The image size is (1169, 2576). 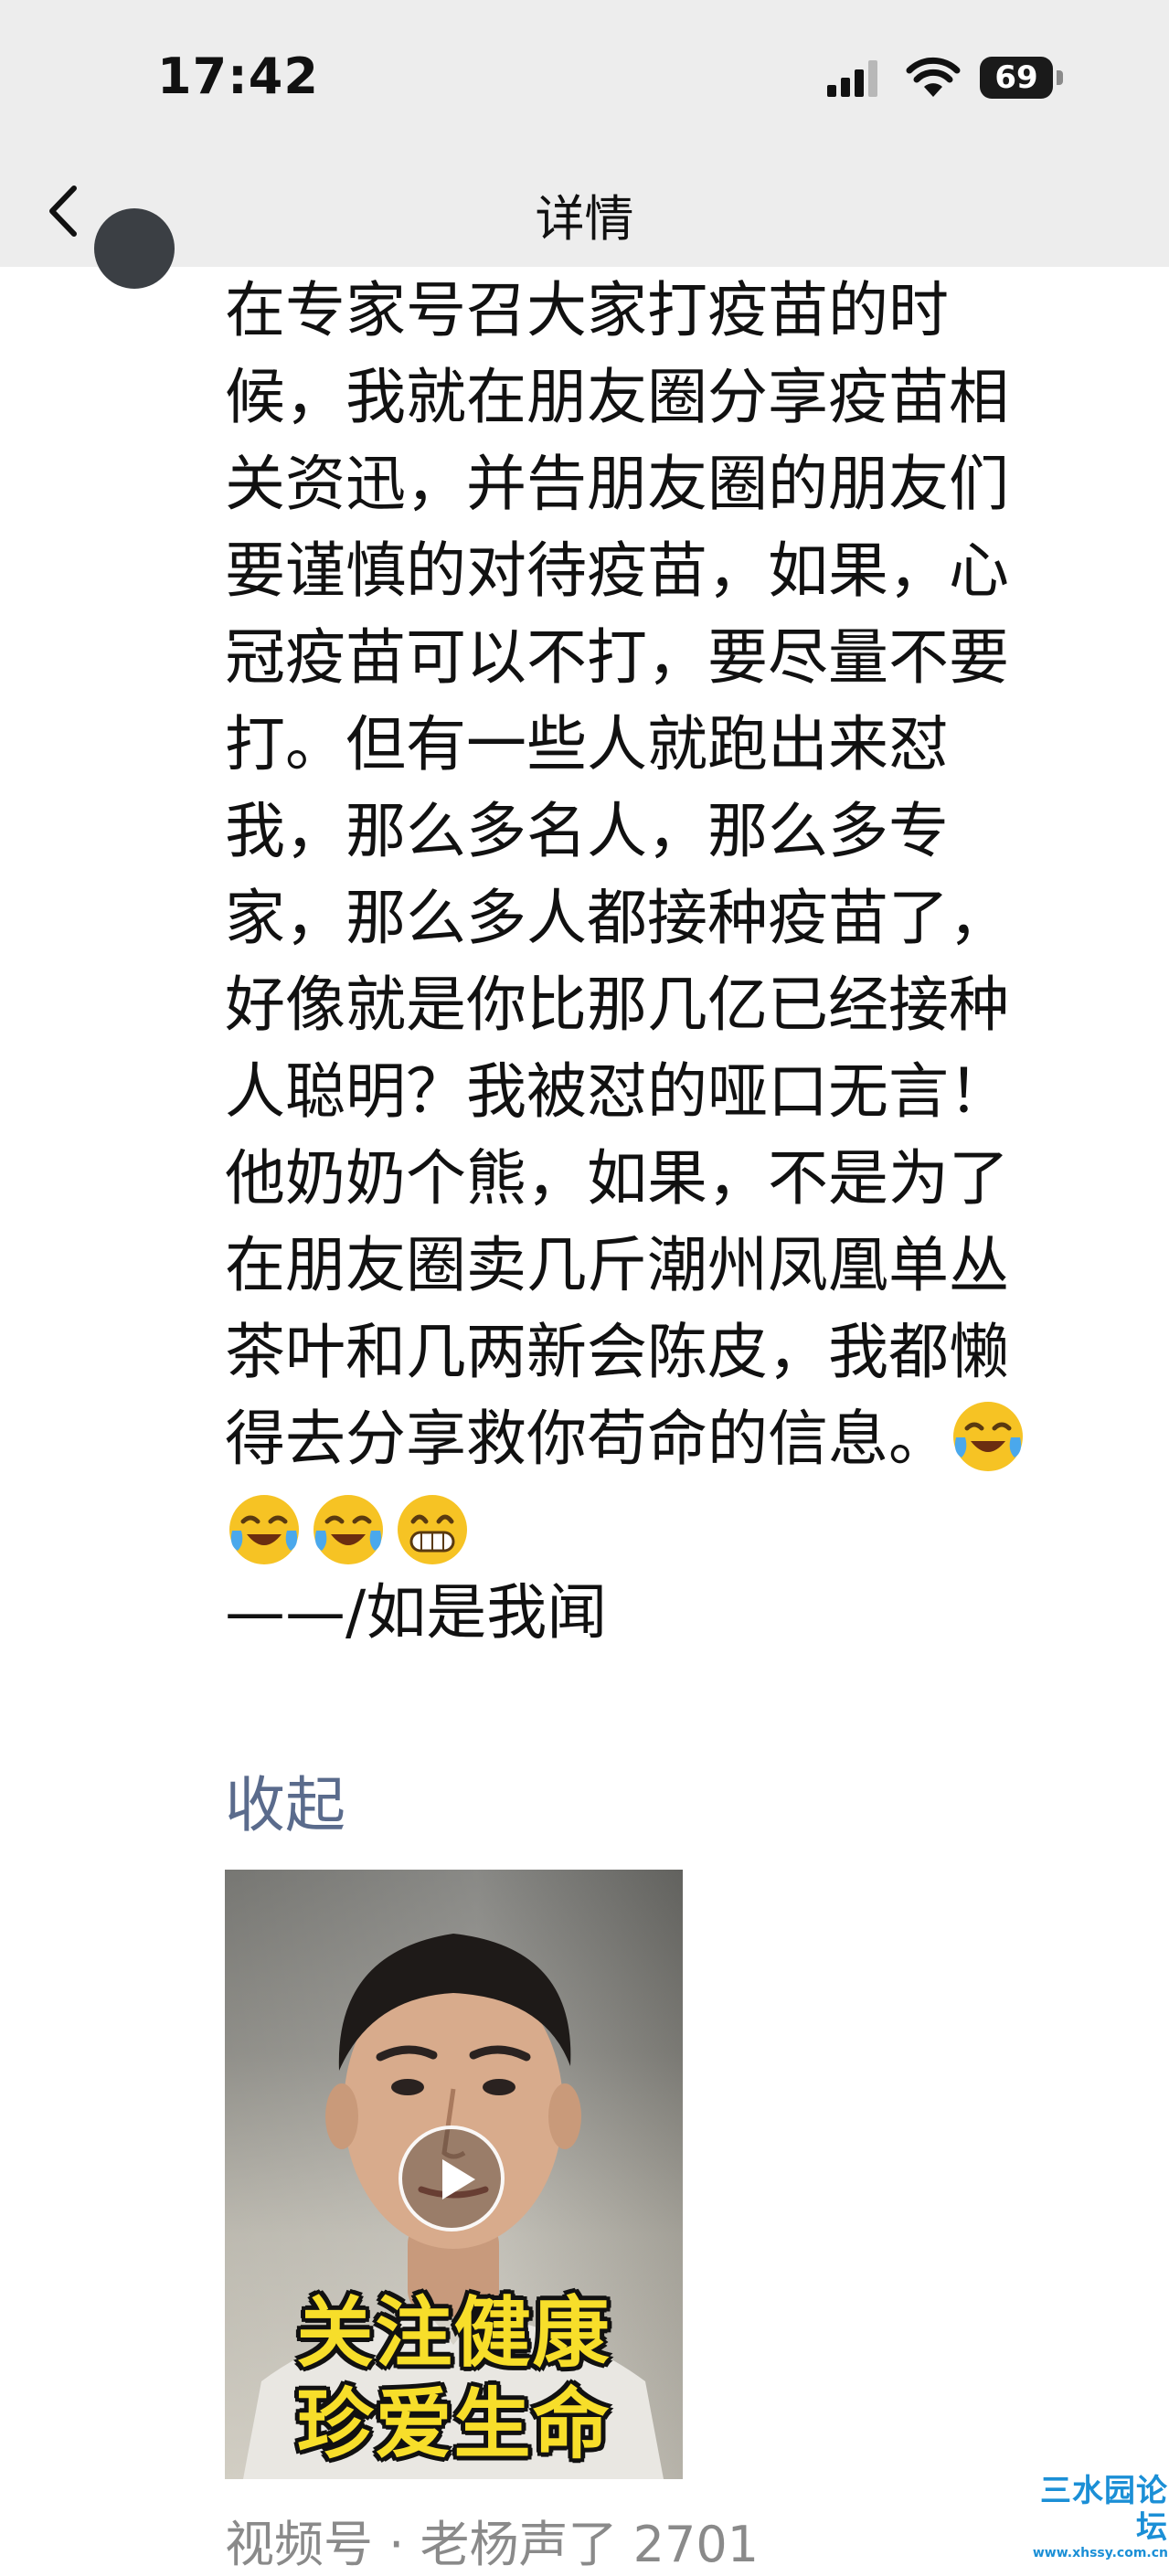 What do you see at coordinates (617, 1091) in the screenshot?
I see `post-line: 人聪明？我被怼的哑口无言！` at bounding box center [617, 1091].